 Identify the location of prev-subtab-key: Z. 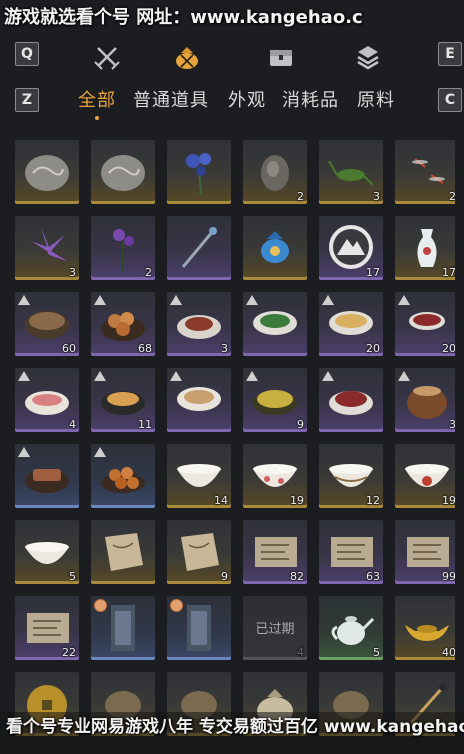
(27, 100).